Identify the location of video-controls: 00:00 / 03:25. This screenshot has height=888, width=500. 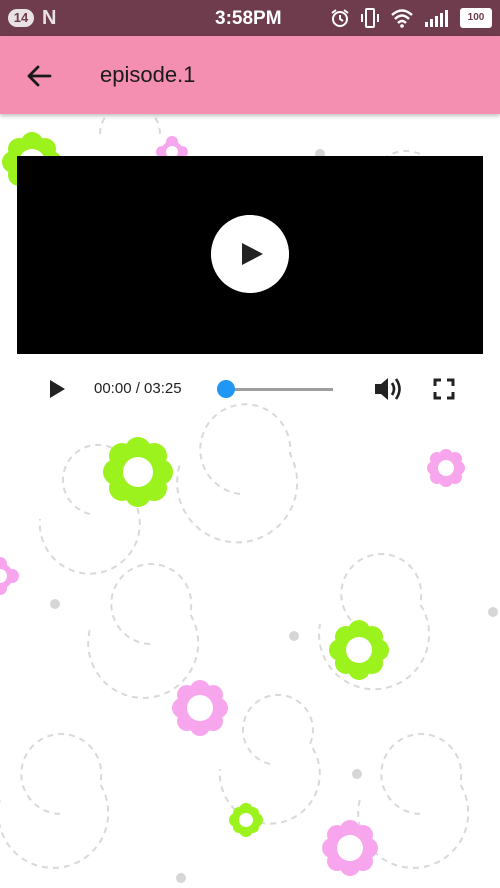
(250, 388).